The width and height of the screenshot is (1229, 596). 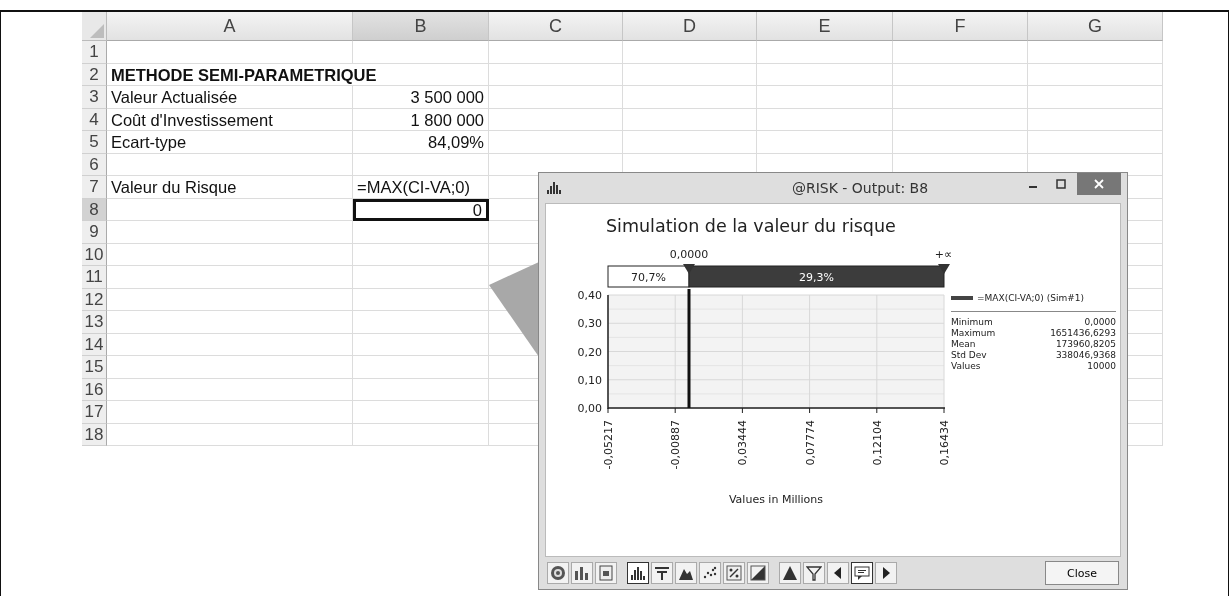 What do you see at coordinates (421, 142) in the screenshot?
I see `table-cell: 84,09%` at bounding box center [421, 142].